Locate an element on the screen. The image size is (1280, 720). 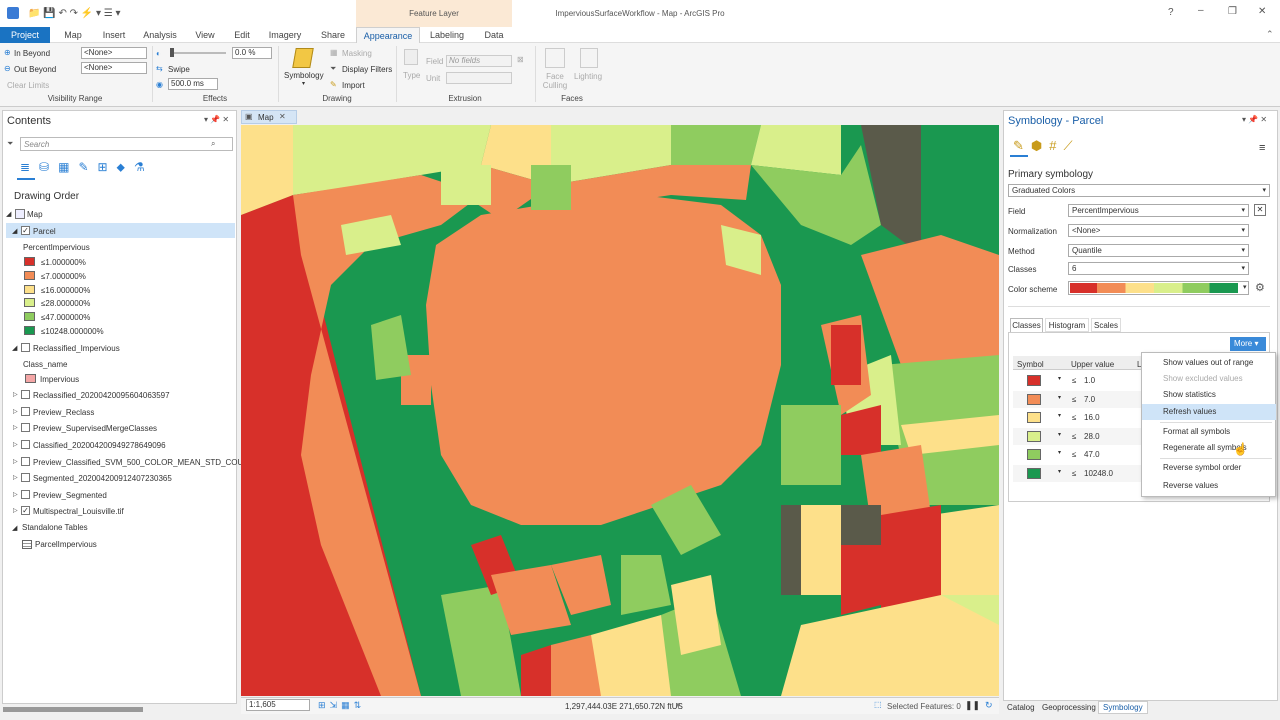
upper-value: 16.0 is located at coordinates (1092, 417).